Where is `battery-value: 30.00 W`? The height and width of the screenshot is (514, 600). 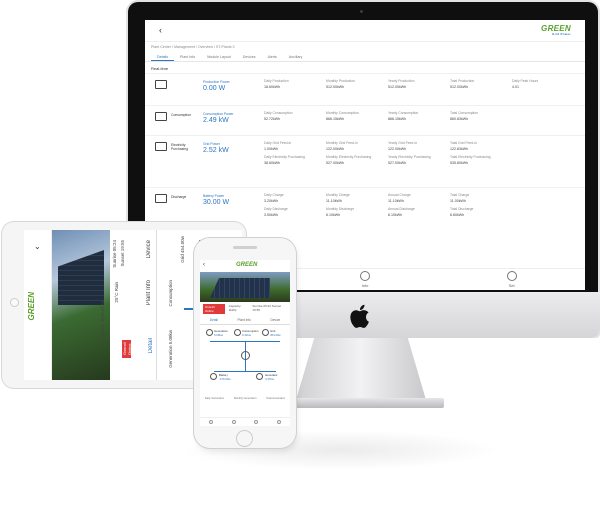 battery-value: 30.00 W is located at coordinates (216, 202).